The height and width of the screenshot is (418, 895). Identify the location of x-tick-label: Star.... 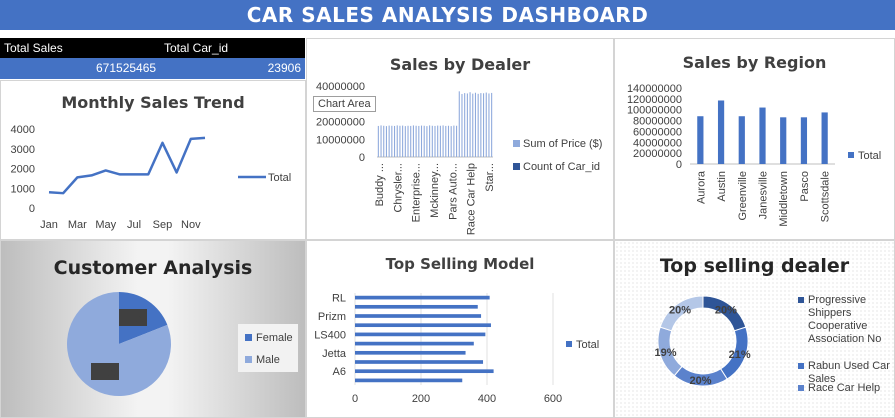
(490, 177).